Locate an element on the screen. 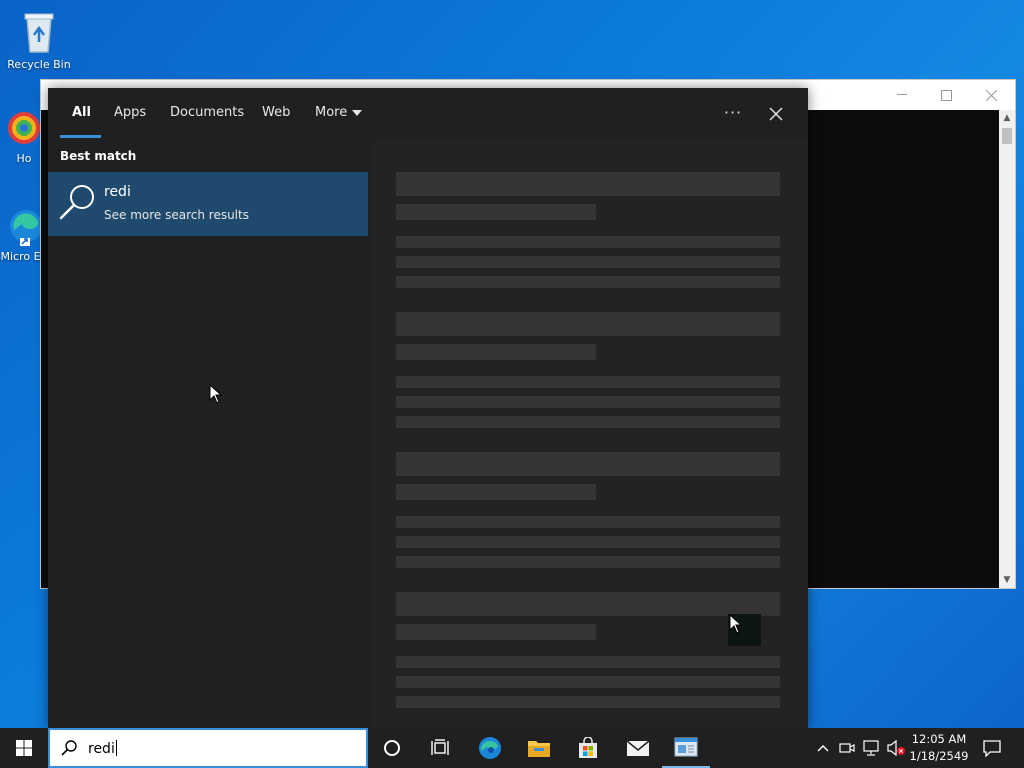 This screenshot has height=768, width=1024. desktop-icon-label: Ho is located at coordinates (24, 158).